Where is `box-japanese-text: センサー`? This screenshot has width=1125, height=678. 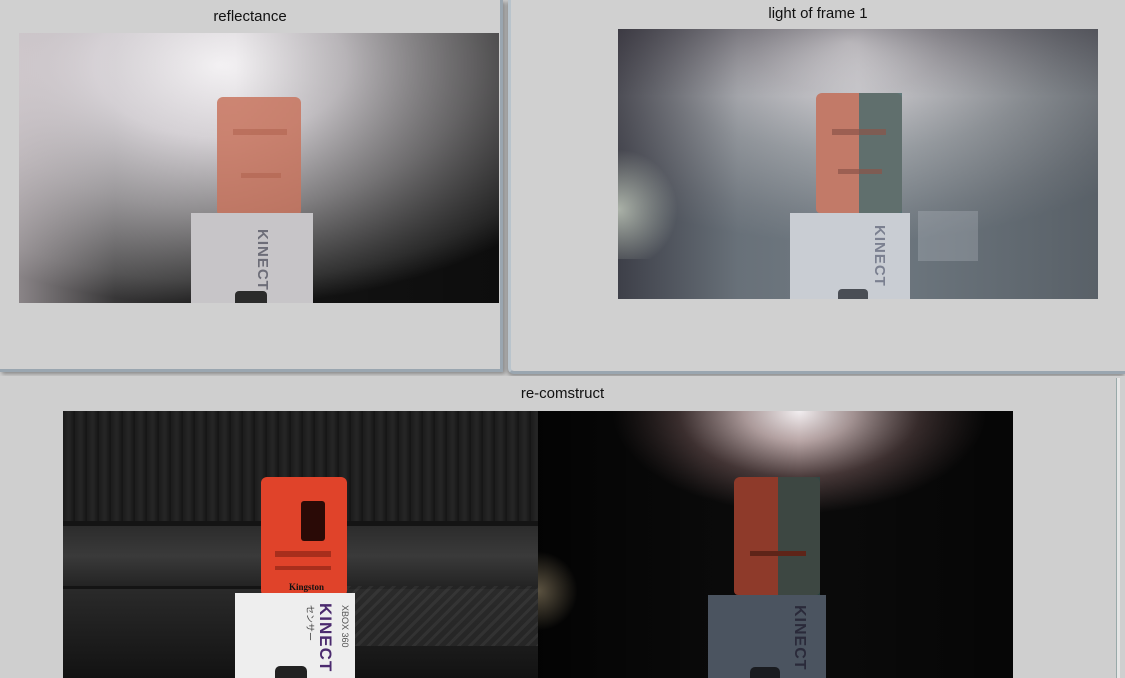
box-japanese-text: センサー is located at coordinates (309, 623).